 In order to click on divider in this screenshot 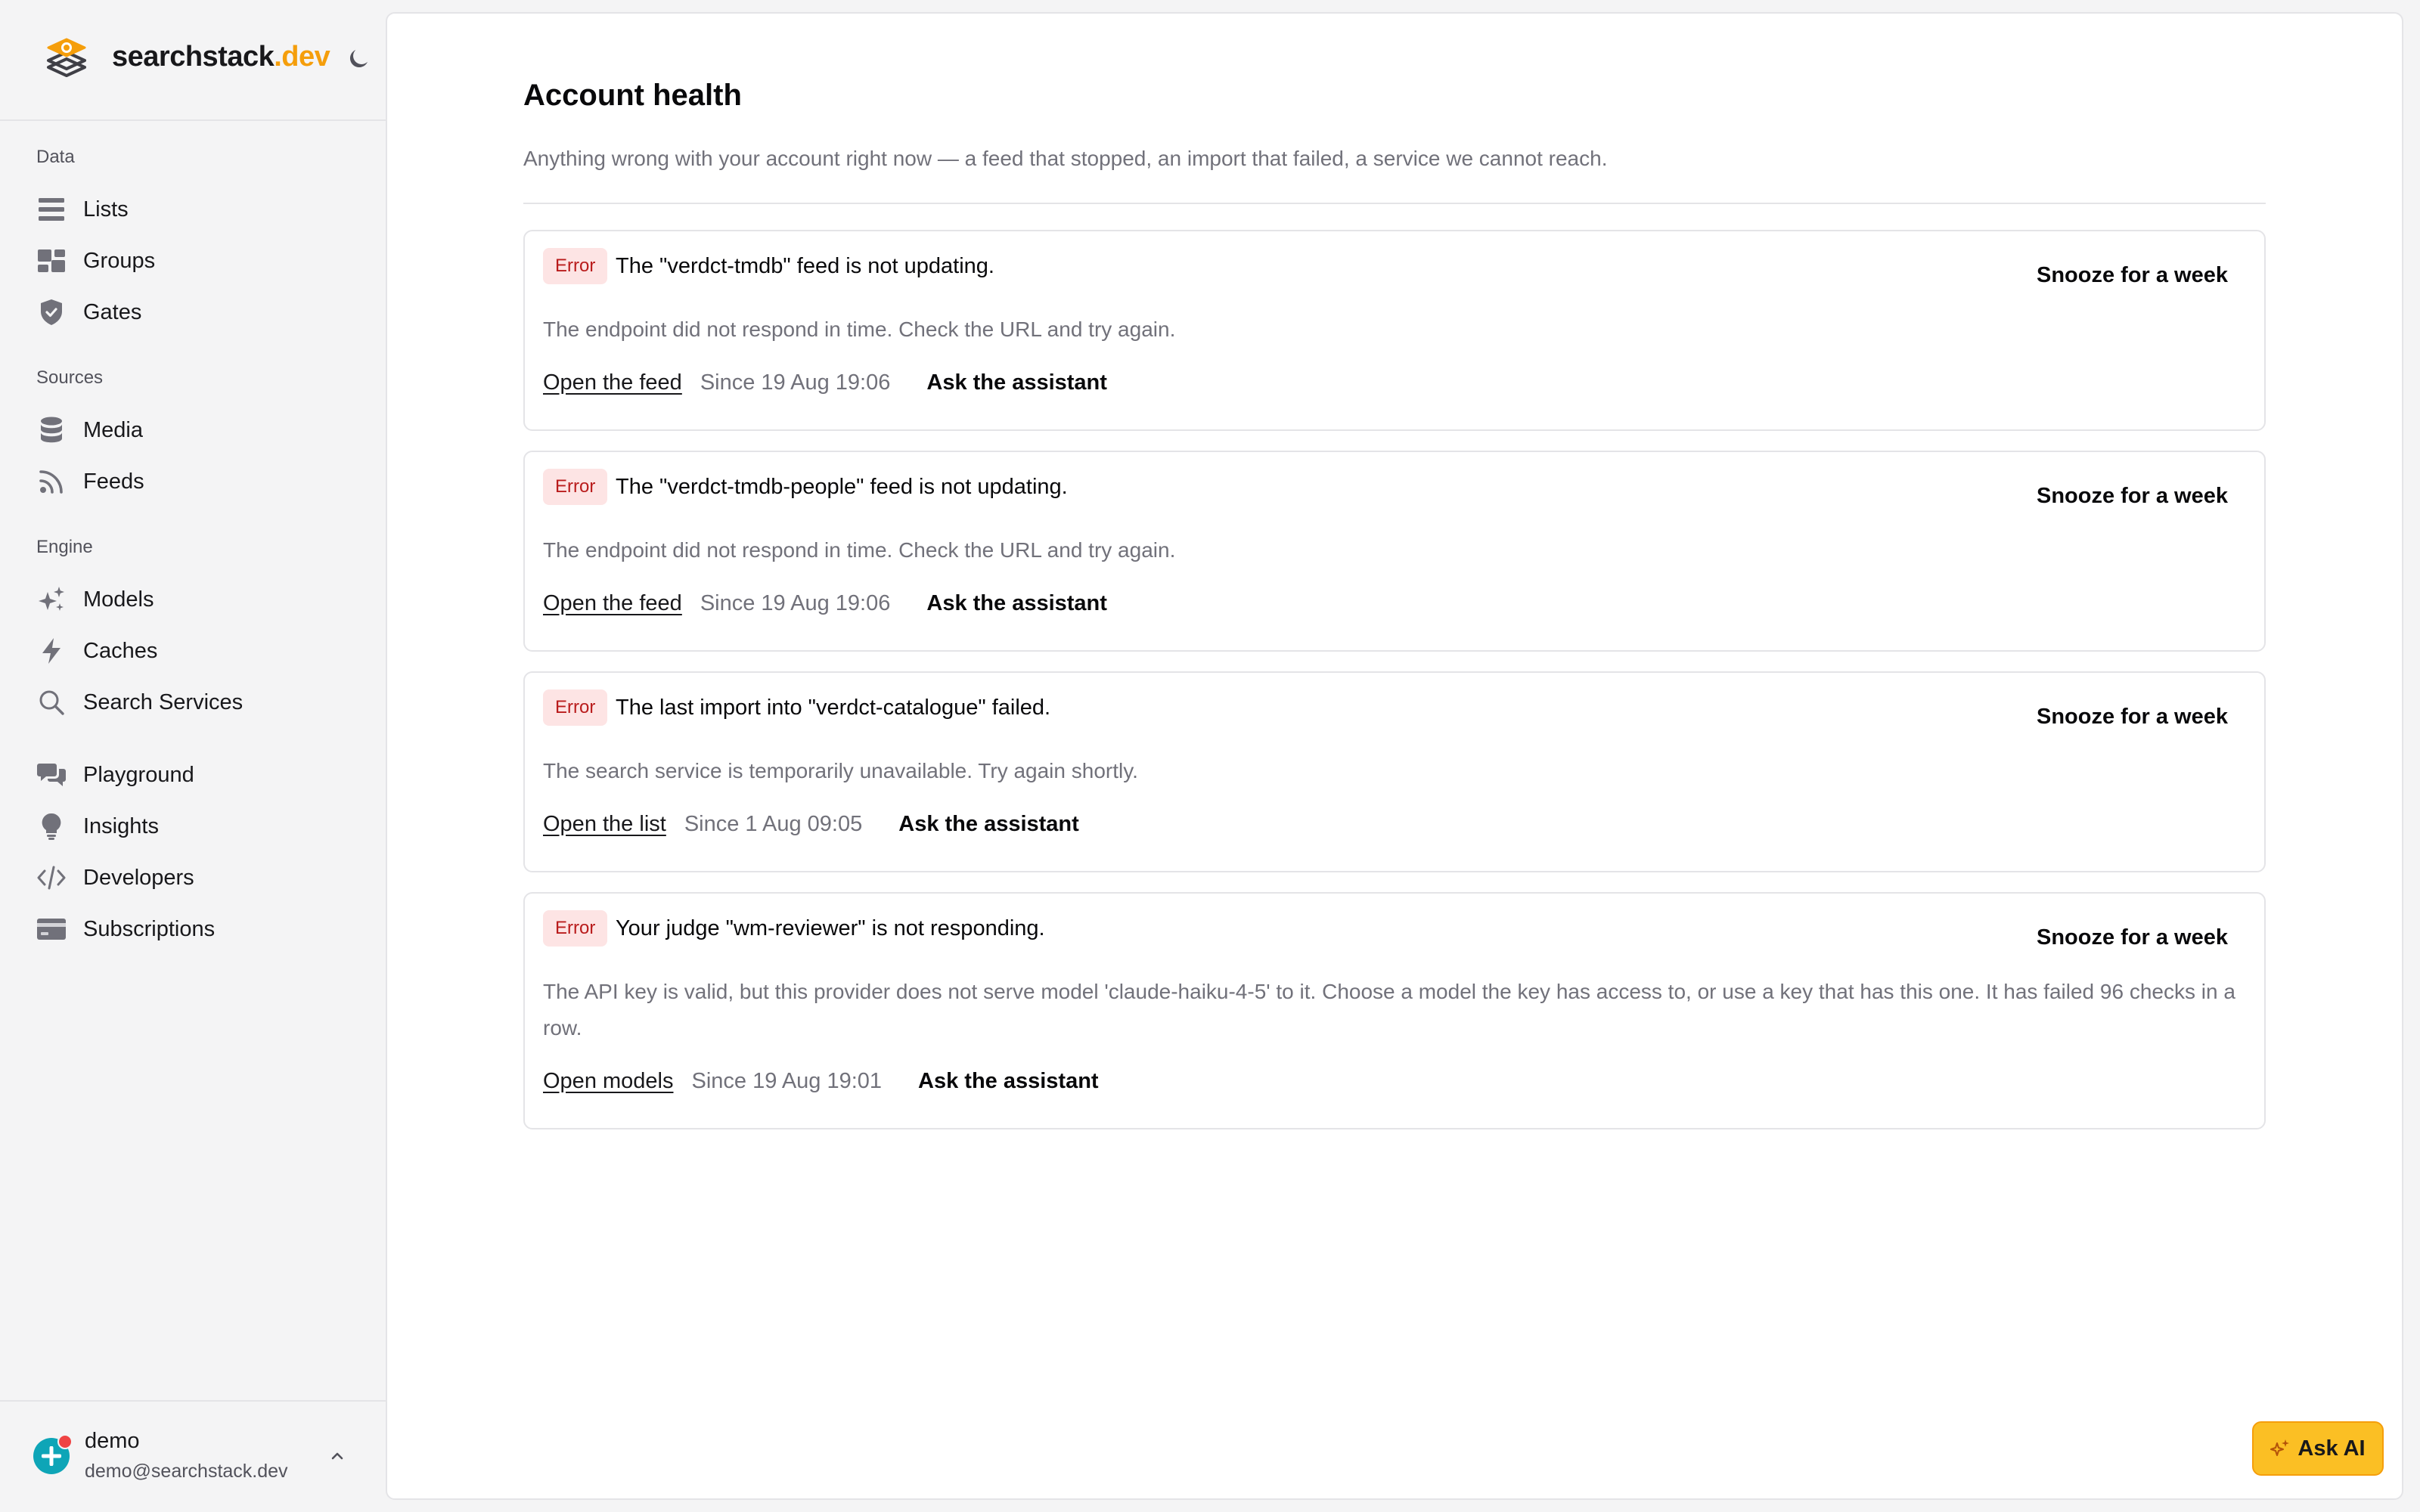, I will do `click(1394, 203)`.